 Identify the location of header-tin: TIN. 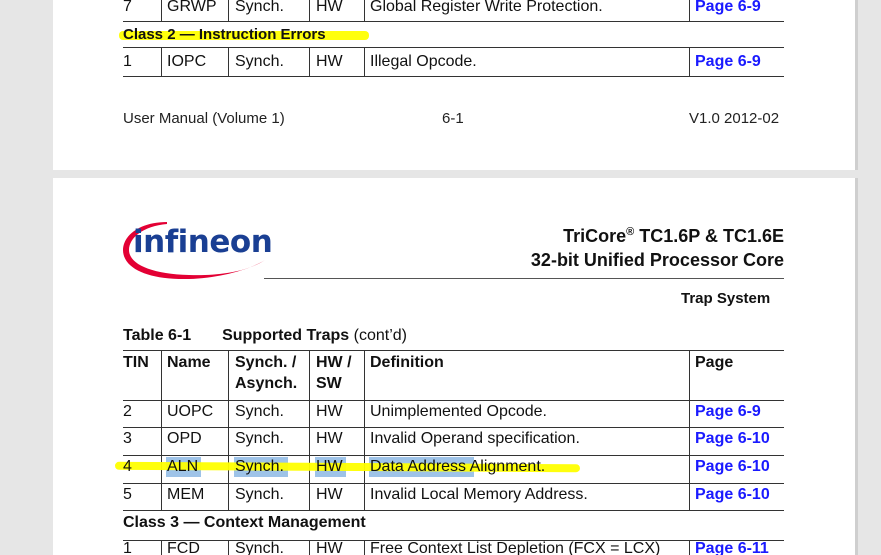
(136, 362).